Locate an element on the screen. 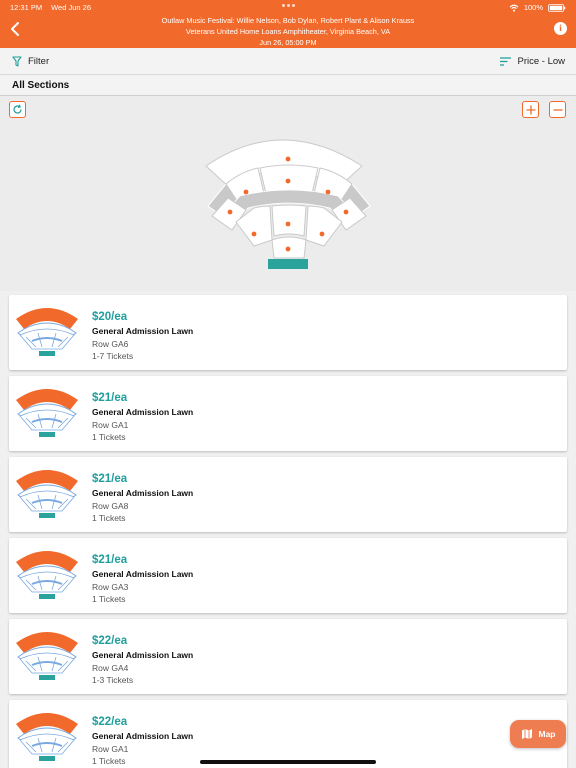 This screenshot has width=576, height=768. section-lower-center is located at coordinates (289, 220).